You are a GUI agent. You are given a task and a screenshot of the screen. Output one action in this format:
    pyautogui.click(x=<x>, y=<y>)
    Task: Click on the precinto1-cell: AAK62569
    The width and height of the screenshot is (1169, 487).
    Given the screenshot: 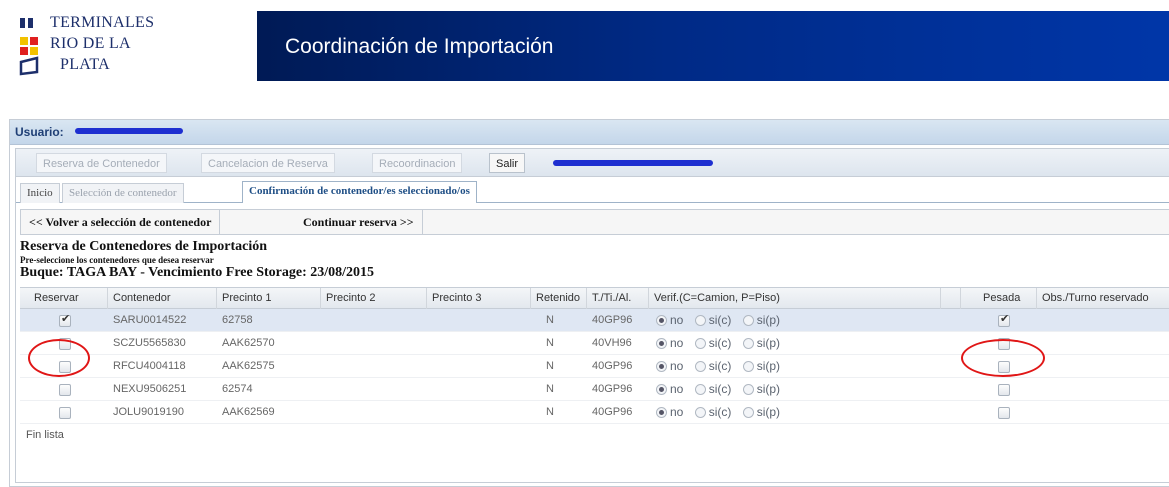 What is the action you would take?
    pyautogui.click(x=248, y=412)
    